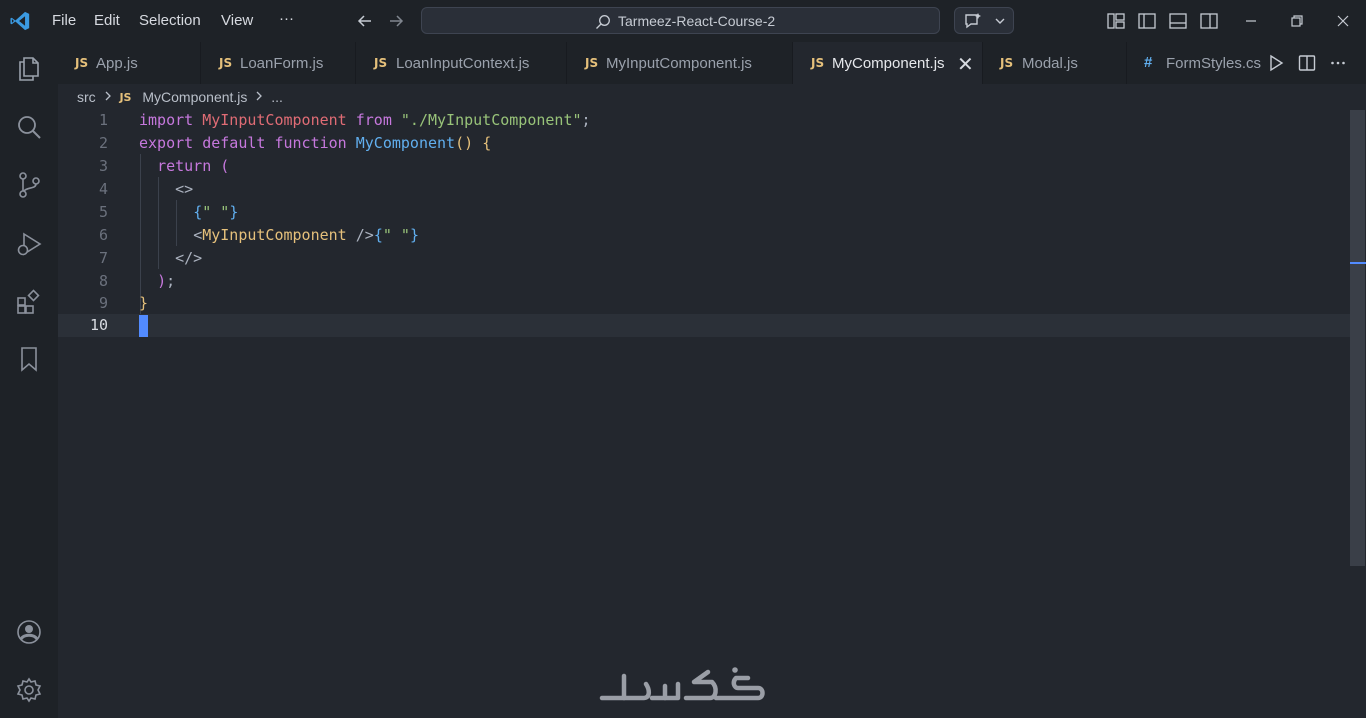  I want to click on line-number: 5, so click(103, 212).